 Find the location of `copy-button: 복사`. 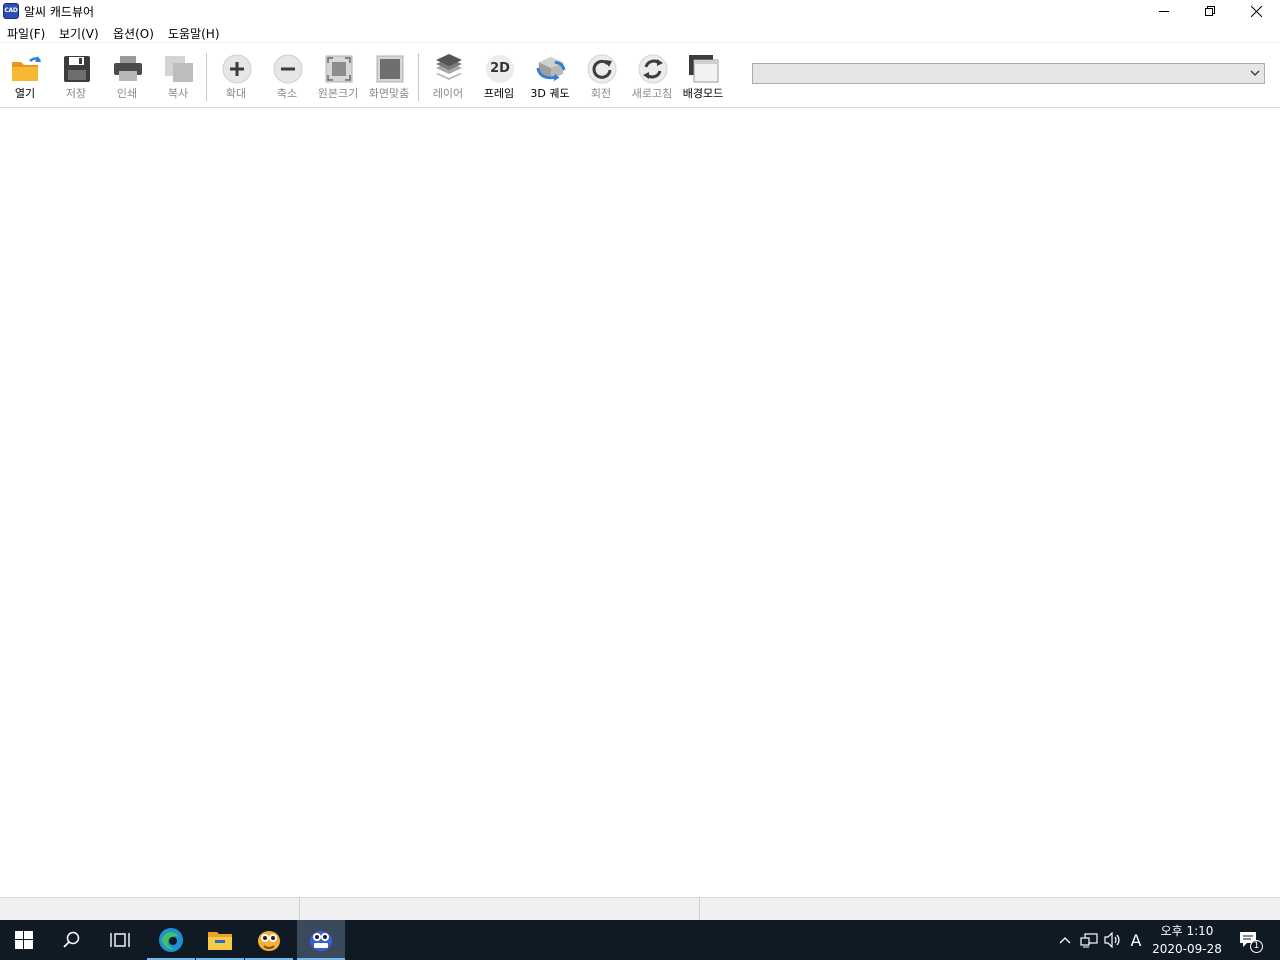

copy-button: 복사 is located at coordinates (178, 77).